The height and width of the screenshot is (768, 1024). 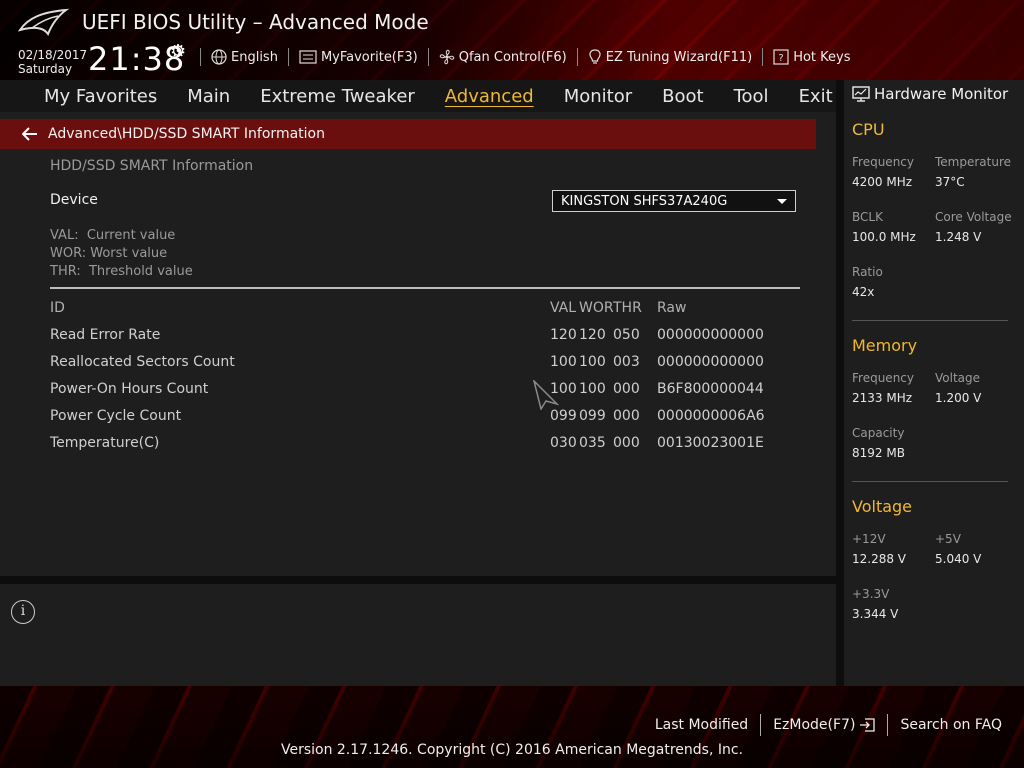 I want to click on legend-wor: WOR: Worst value, so click(x=109, y=253).